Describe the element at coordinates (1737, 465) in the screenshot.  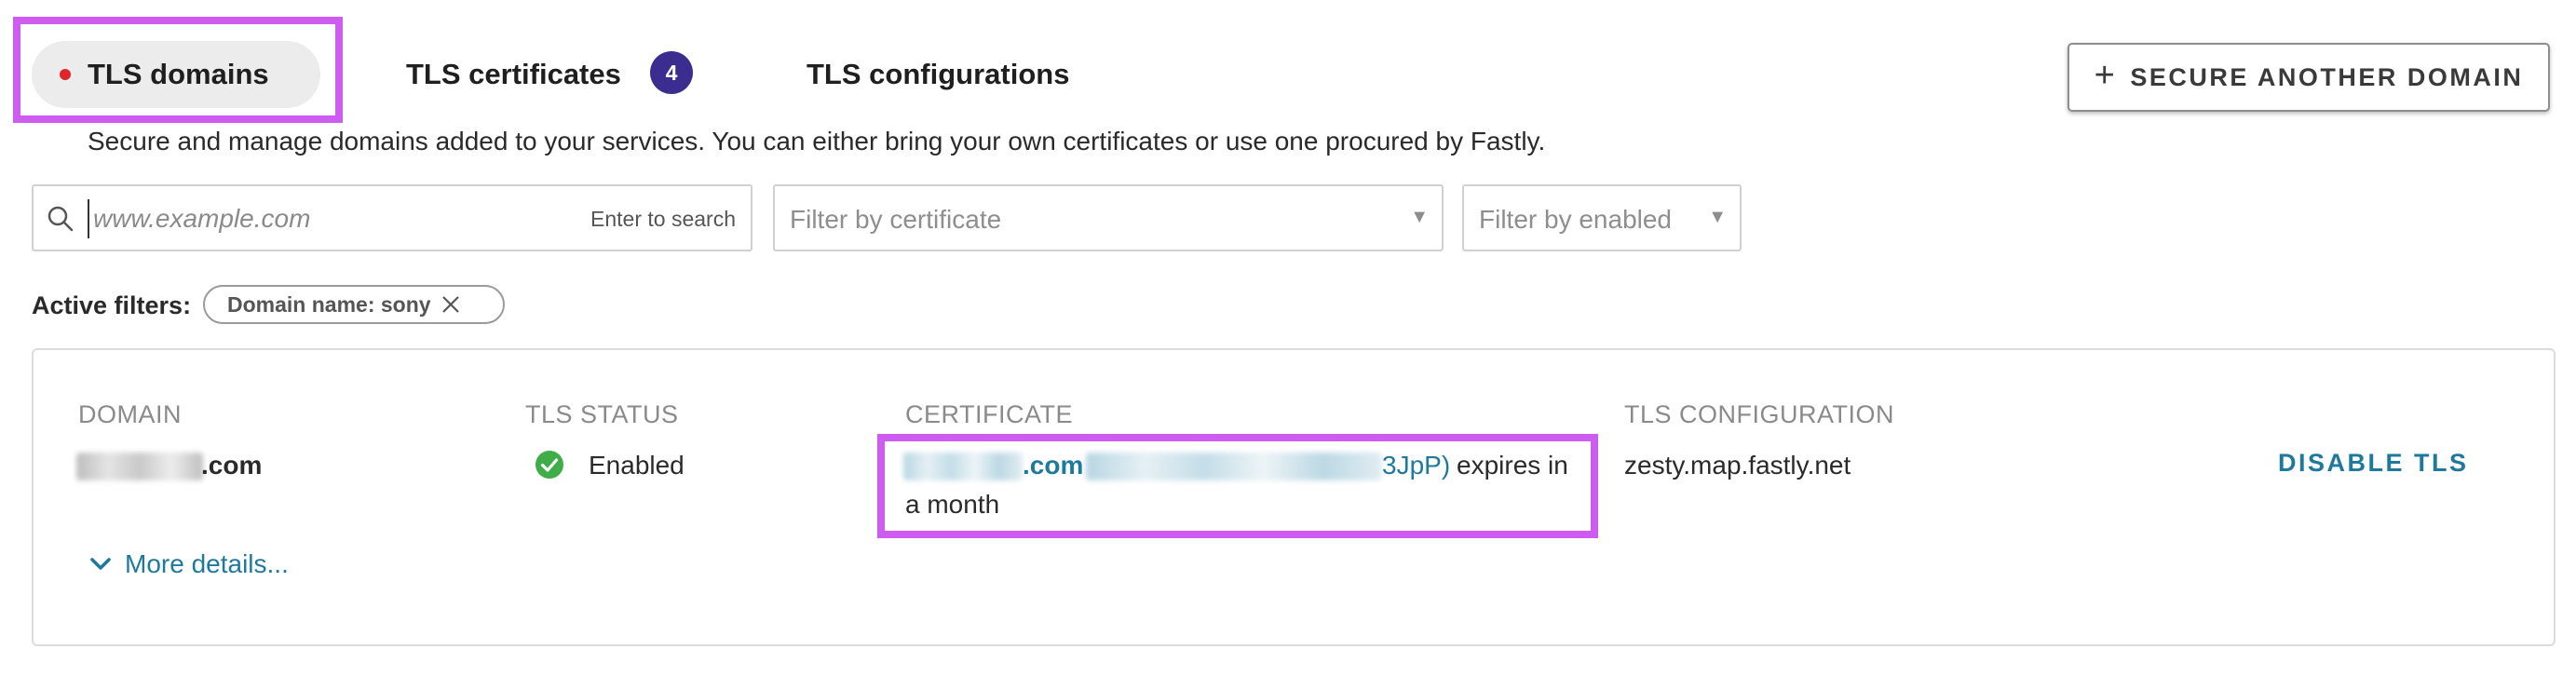
I see `tls-configuration-value: zesty.map.fastly.net` at that location.